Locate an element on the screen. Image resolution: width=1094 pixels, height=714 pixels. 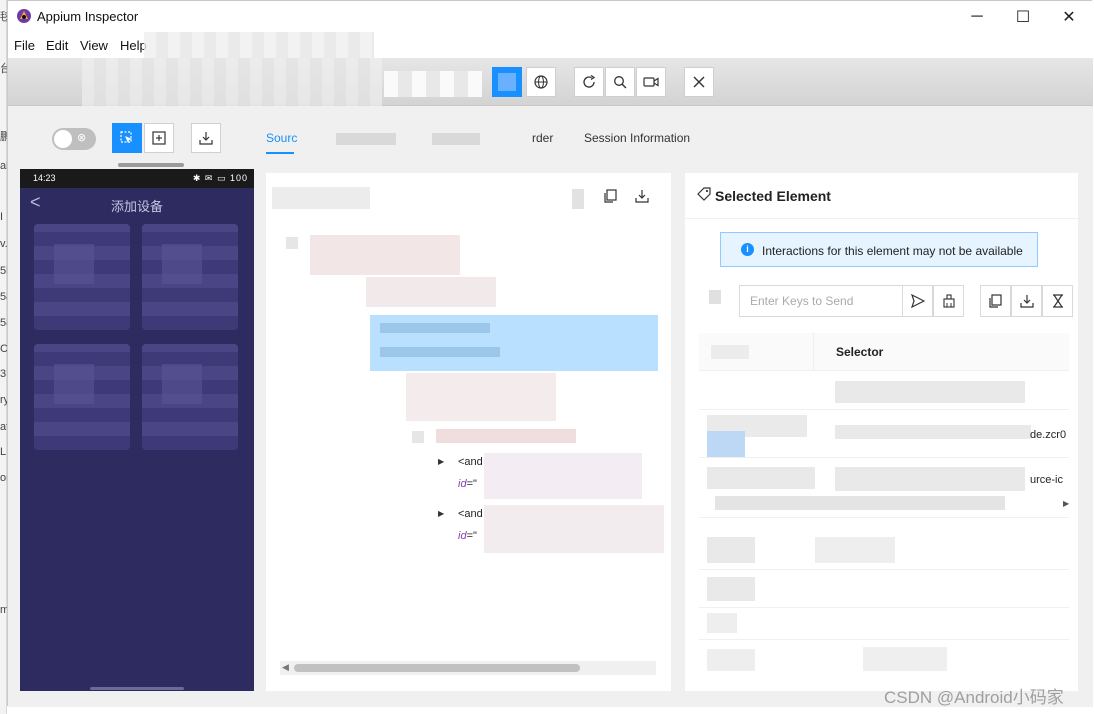
menu-bar: File Edit View Help is located at coordinates (550, 45).